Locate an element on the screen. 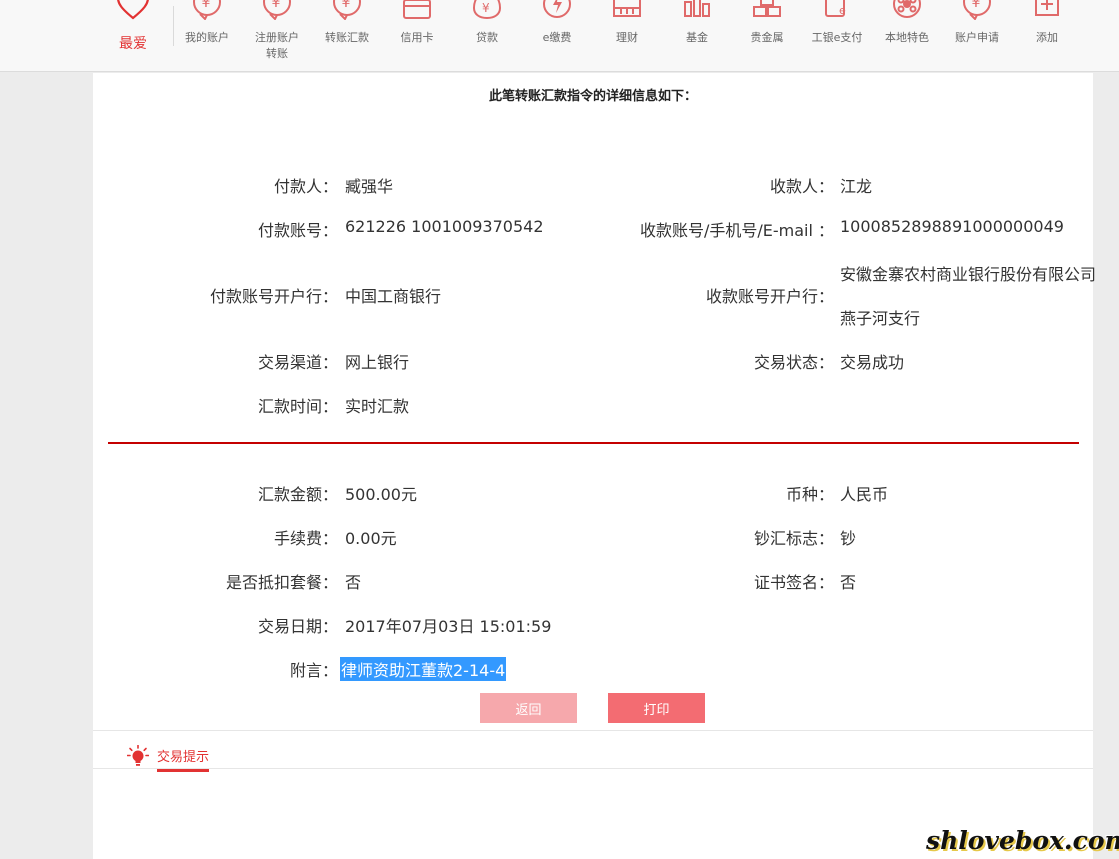 The height and width of the screenshot is (859, 1119). nav-item-credit-card: 信用卡 is located at coordinates (417, 36).